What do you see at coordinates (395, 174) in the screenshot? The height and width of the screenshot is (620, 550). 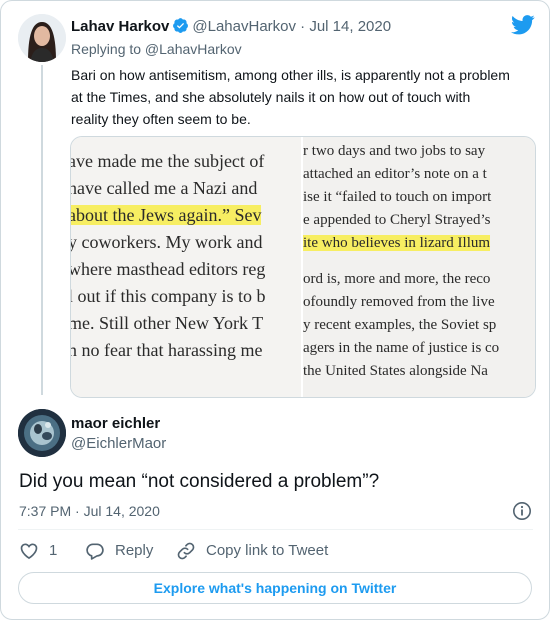 I see `page-text-line: attached an editor’s note on a t` at bounding box center [395, 174].